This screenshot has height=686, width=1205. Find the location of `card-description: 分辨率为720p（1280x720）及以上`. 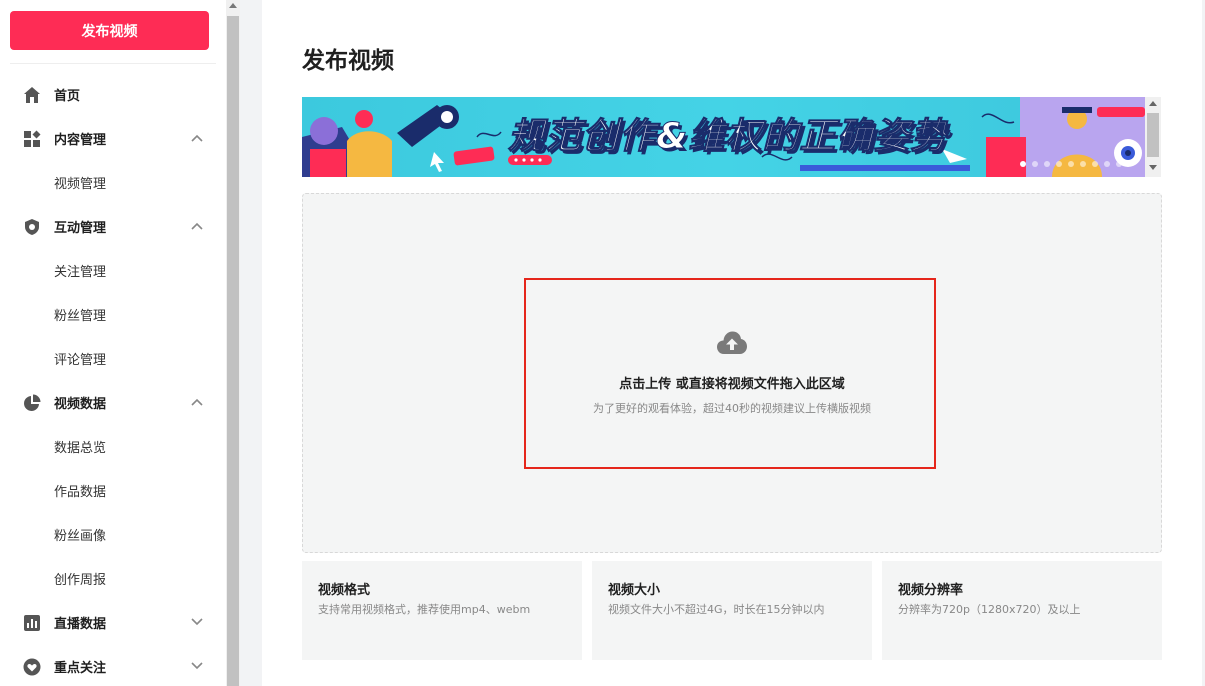

card-description: 分辨率为720p（1280x720）及以上 is located at coordinates (989, 609).